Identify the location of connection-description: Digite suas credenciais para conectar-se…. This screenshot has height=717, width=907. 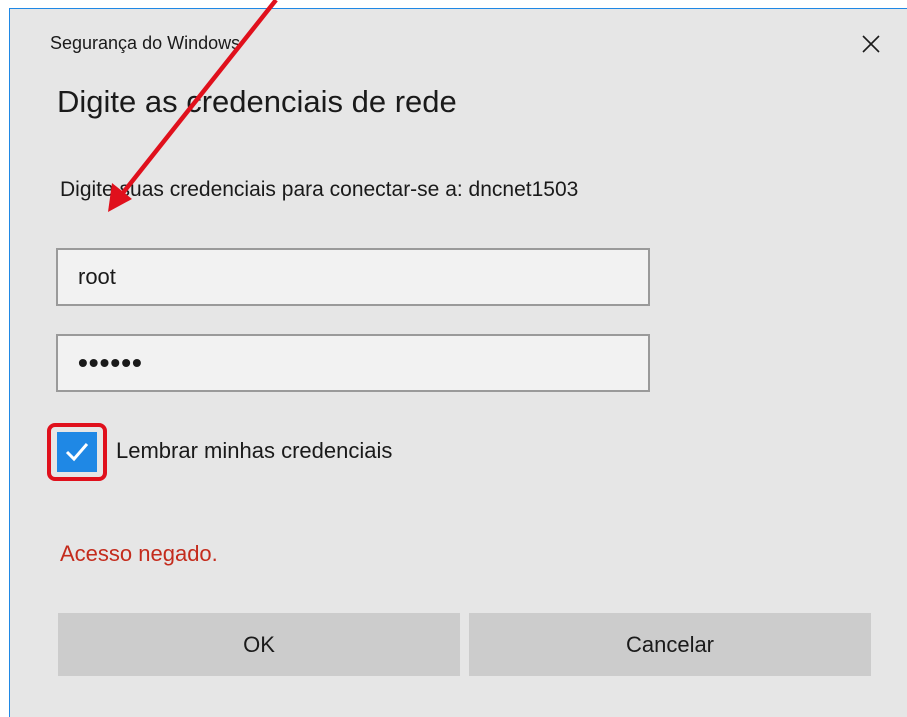
(319, 189).